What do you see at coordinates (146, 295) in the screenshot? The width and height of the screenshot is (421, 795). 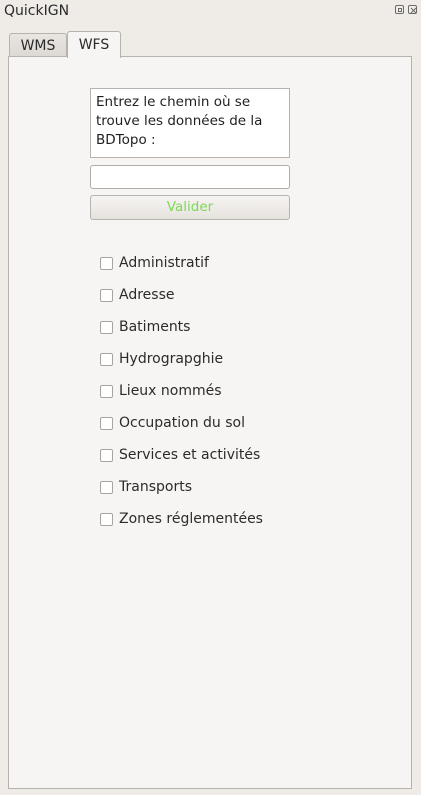 I see `layer-checkbox-label: Adresse` at bounding box center [146, 295].